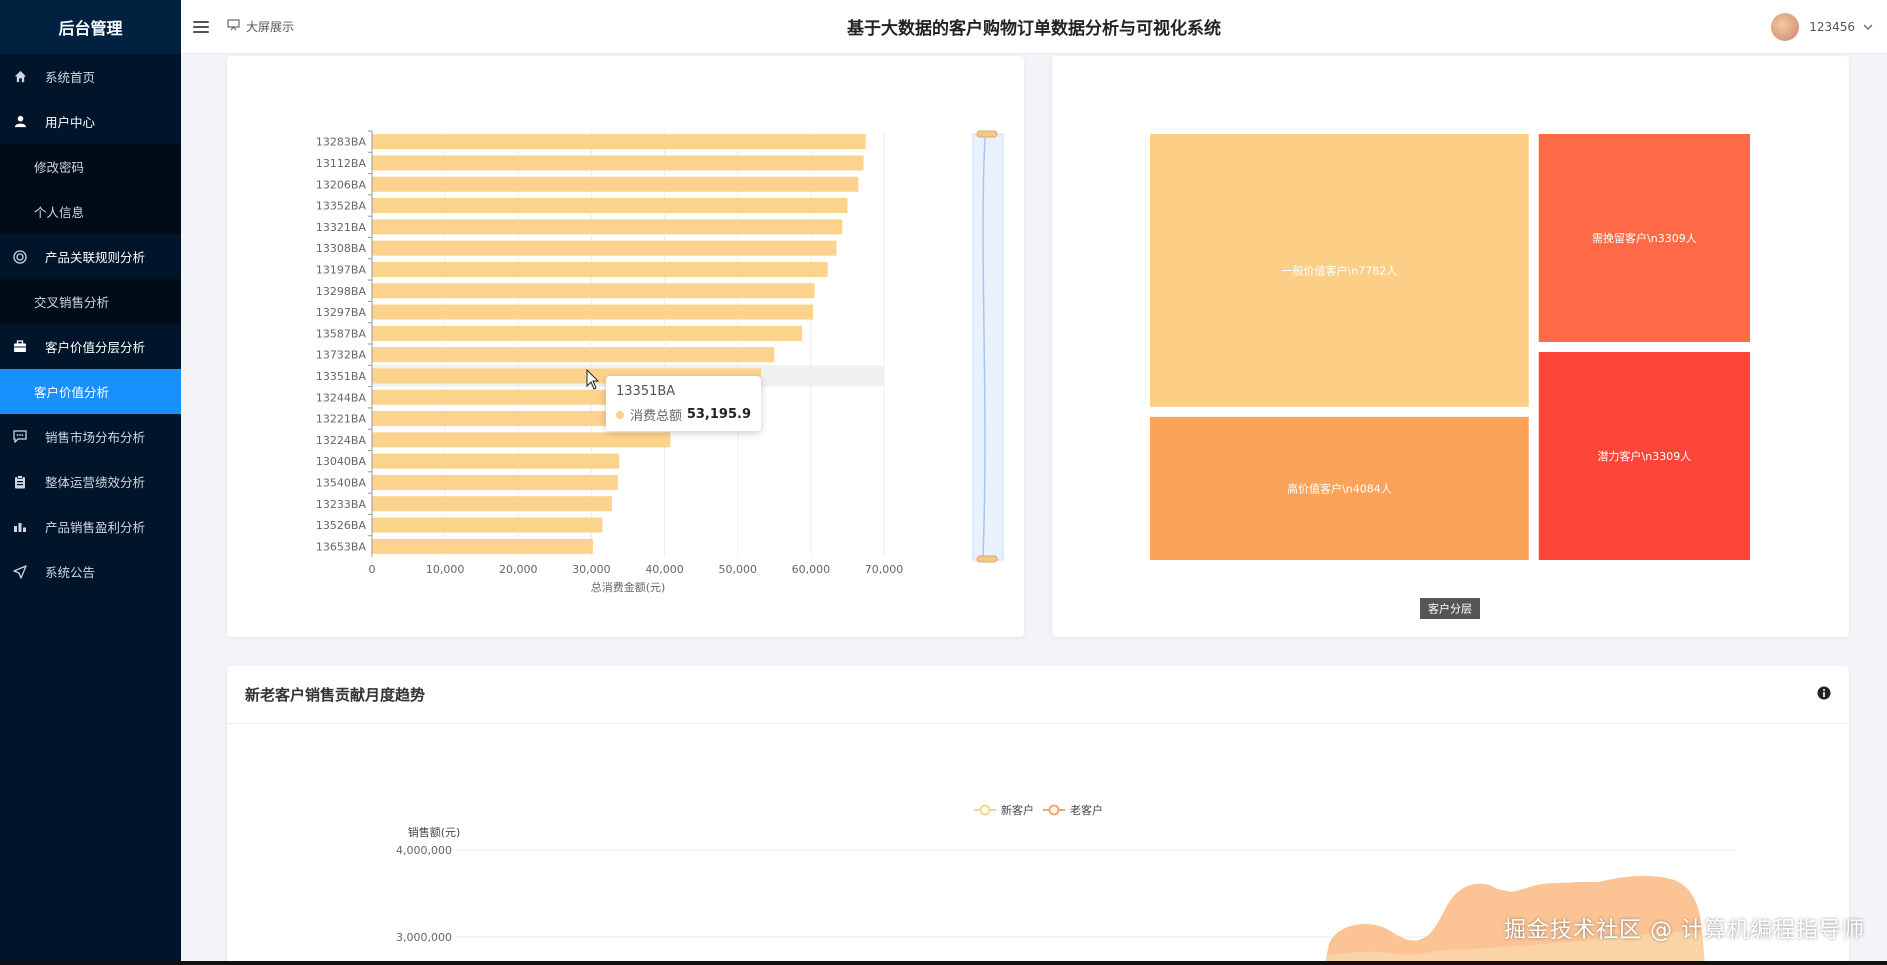 The height and width of the screenshot is (965, 1887). I want to click on top-header: 大屏展示 基于大数据的客户购物订单数据分析与可视化系统 123456, so click(1034, 27).